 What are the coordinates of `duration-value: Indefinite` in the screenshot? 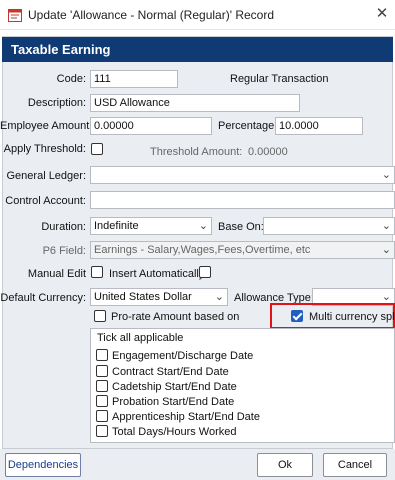 It's located at (116, 226).